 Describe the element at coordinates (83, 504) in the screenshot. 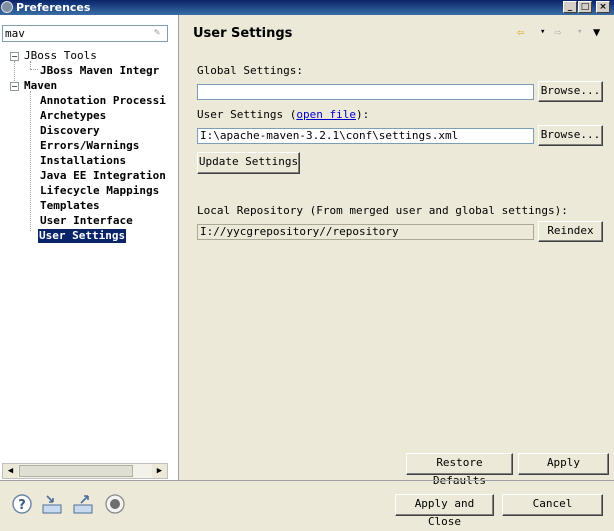

I see `export-icon` at that location.